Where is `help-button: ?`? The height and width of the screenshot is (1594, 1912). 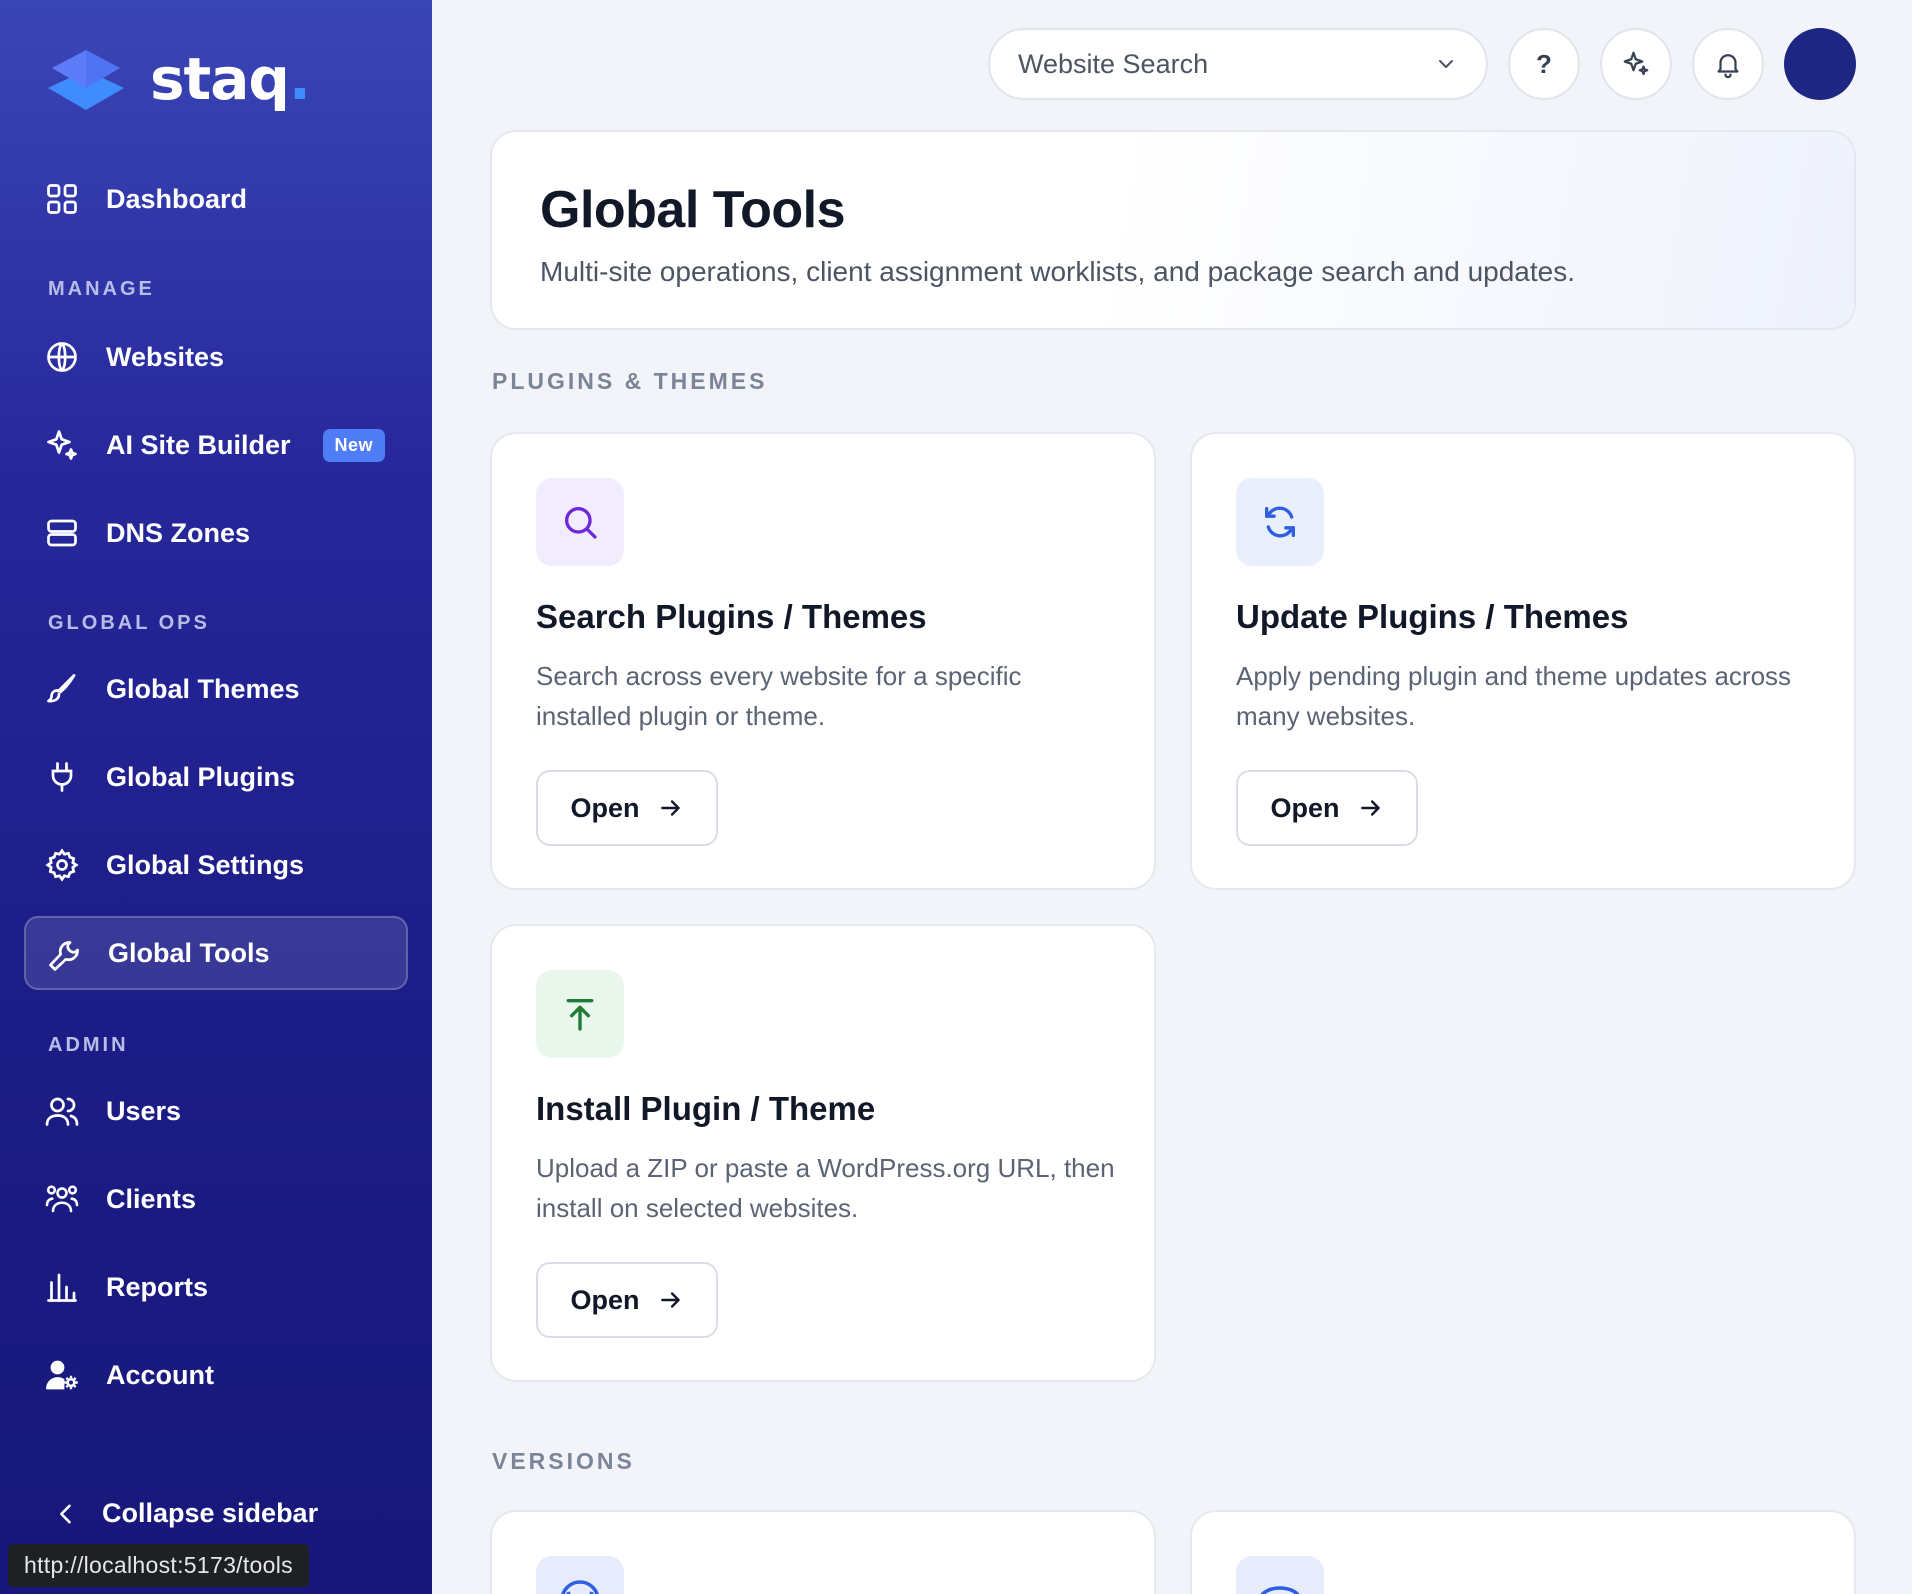 help-button: ? is located at coordinates (1544, 64).